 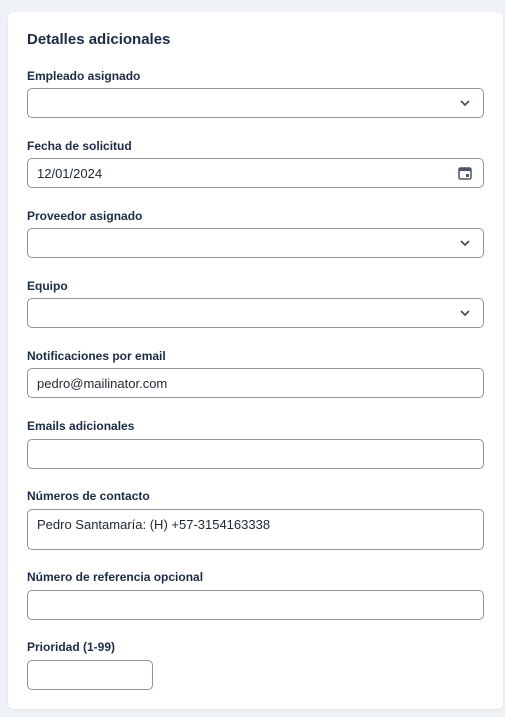 I want to click on team-select, so click(x=255, y=313).